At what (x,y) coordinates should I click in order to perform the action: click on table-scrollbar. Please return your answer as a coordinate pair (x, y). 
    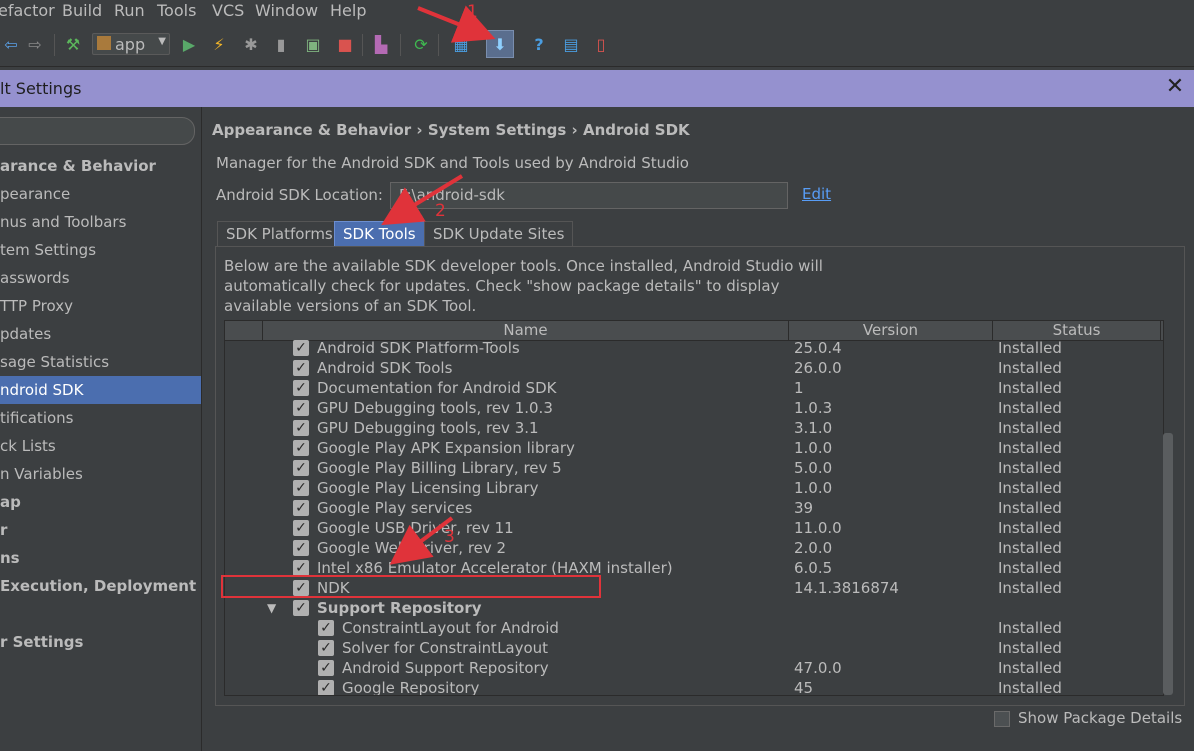
    Looking at the image, I should click on (1168, 564).